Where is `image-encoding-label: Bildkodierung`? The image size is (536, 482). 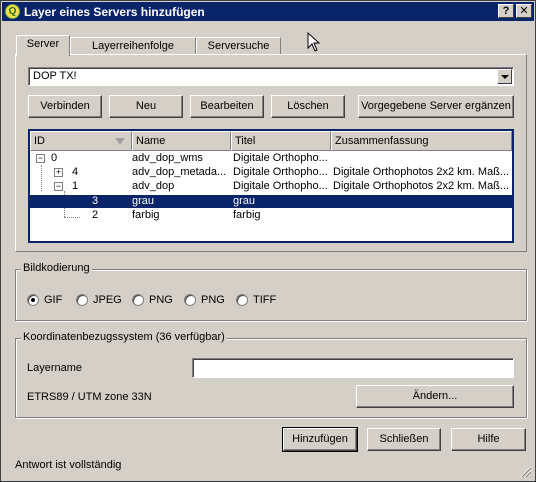 image-encoding-label: Bildkodierung is located at coordinates (56, 268).